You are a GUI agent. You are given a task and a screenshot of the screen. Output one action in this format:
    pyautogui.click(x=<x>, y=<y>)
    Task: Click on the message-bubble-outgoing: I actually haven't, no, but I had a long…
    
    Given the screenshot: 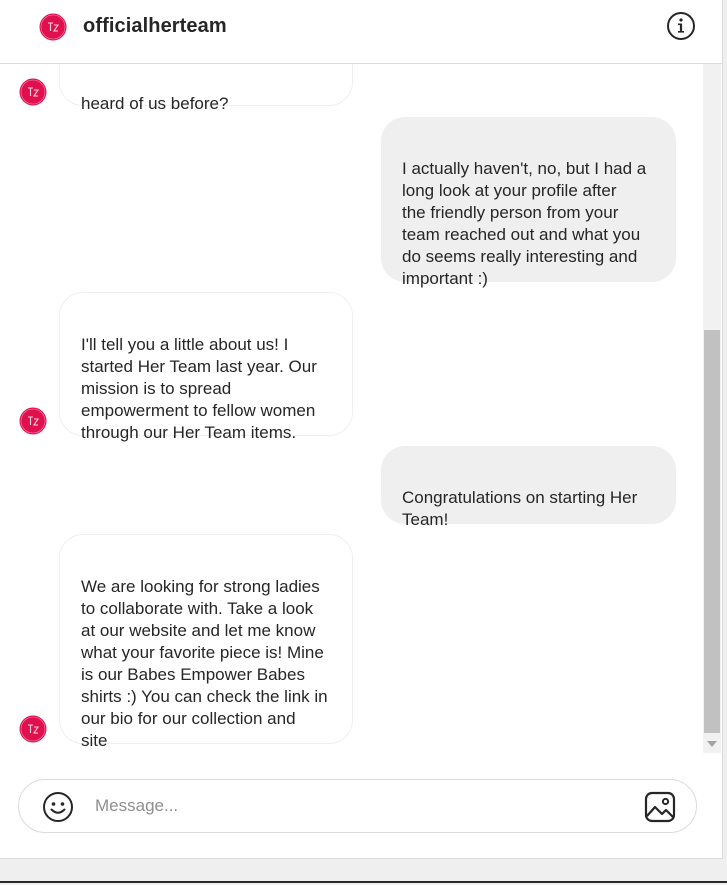 What is the action you would take?
    pyautogui.click(x=528, y=202)
    